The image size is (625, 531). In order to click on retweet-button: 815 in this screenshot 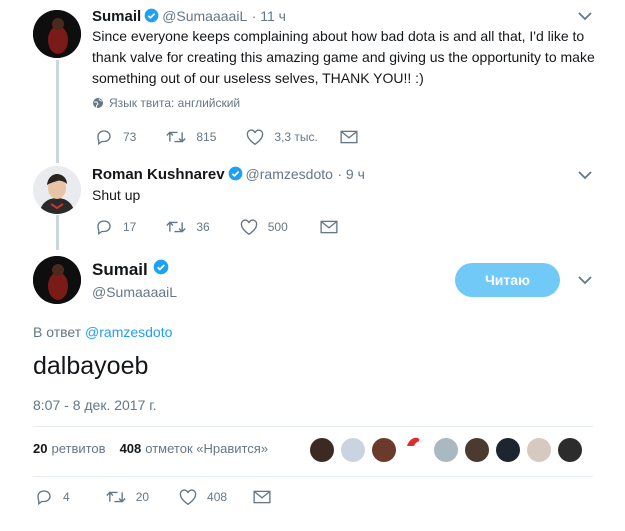, I will do `click(191, 137)`.